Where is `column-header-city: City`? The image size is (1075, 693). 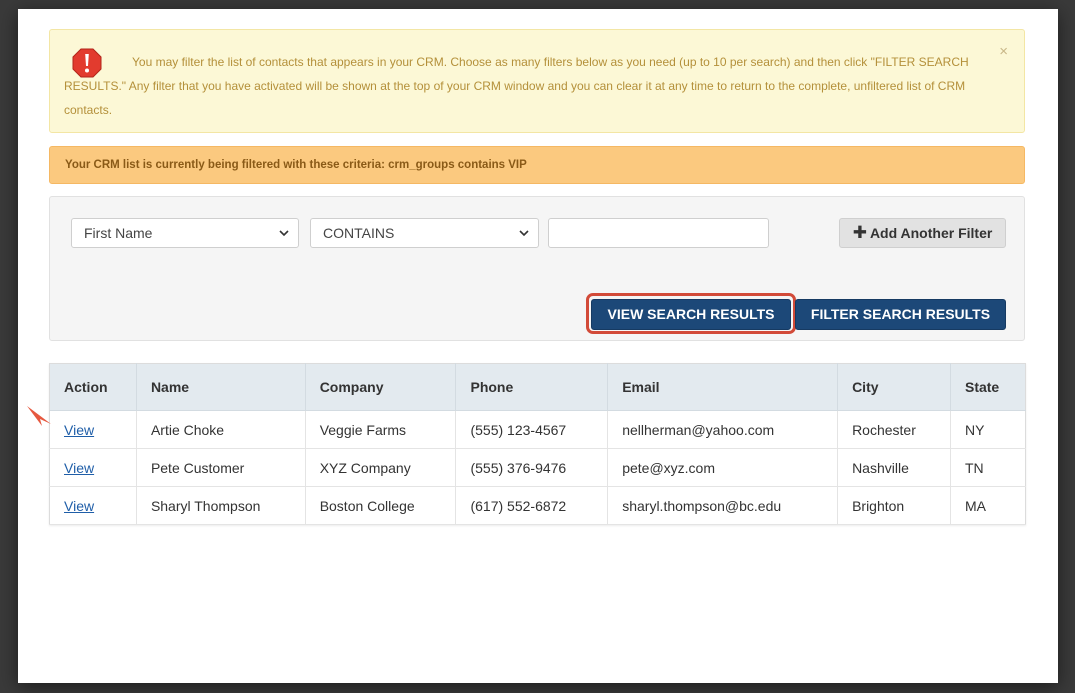 column-header-city: City is located at coordinates (894, 387).